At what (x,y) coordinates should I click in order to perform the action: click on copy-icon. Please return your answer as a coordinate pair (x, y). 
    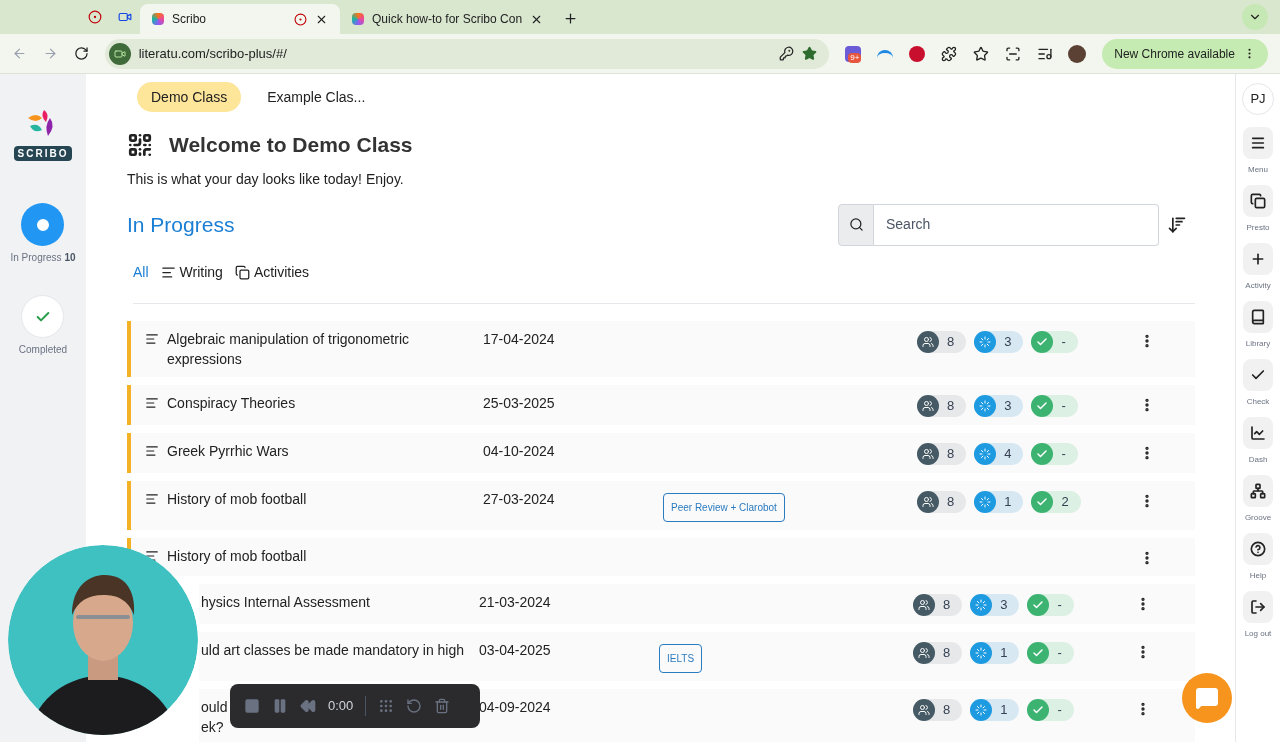
    Looking at the image, I should click on (1258, 201).